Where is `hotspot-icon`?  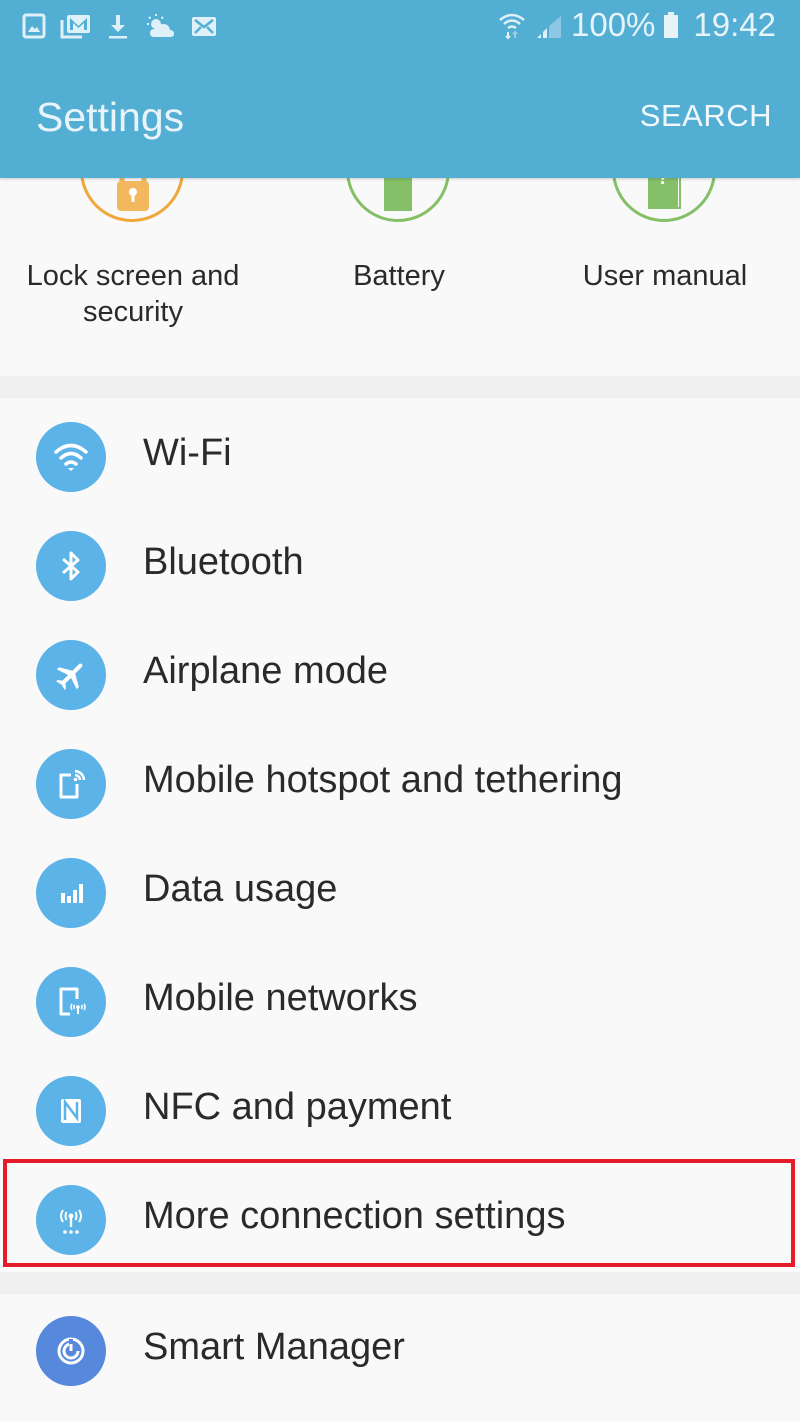
hotspot-icon is located at coordinates (71, 784).